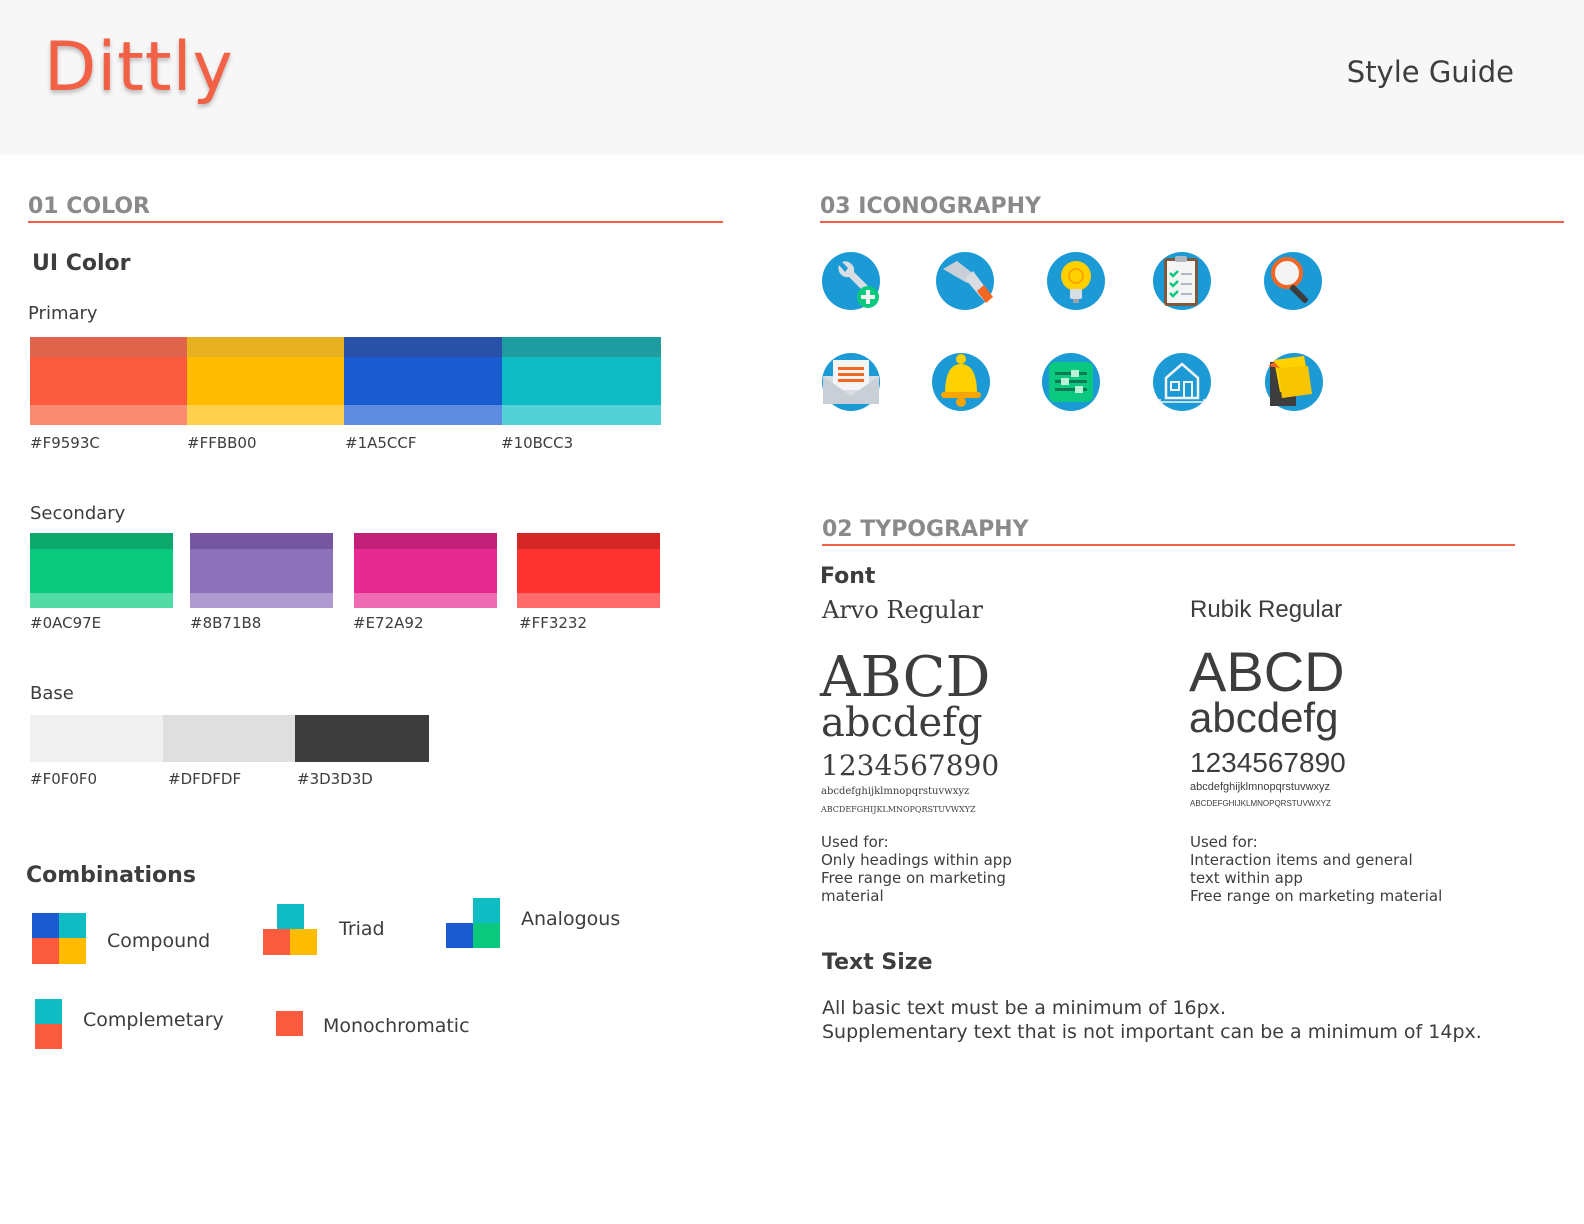 The image size is (1584, 1224). Describe the element at coordinates (362, 738) in the screenshot. I see `swatch-base-charcoal` at that location.